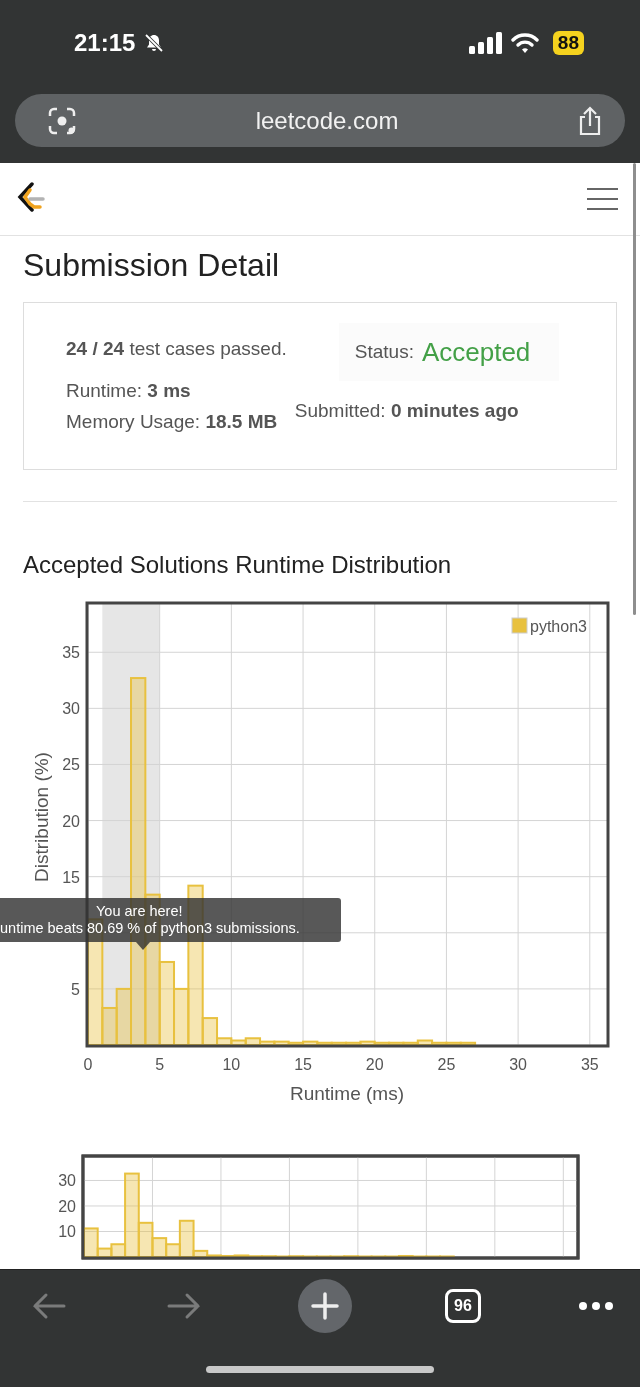  What do you see at coordinates (568, 43) in the screenshot?
I see `battery-indicator: 88` at bounding box center [568, 43].